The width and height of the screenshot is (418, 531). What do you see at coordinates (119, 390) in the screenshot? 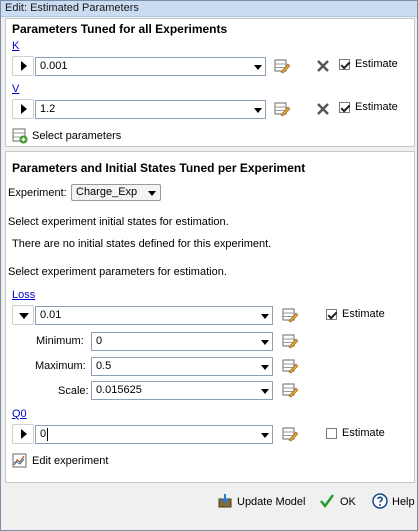
I see `scale-value: 0.015625` at bounding box center [119, 390].